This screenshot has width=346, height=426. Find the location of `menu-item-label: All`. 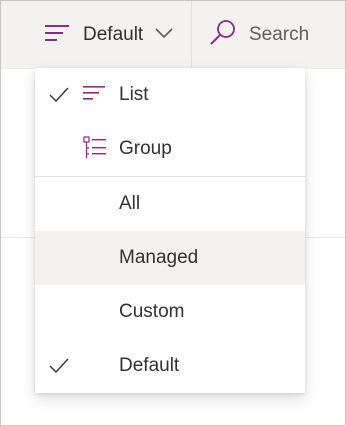

menu-item-label: All is located at coordinates (130, 203).